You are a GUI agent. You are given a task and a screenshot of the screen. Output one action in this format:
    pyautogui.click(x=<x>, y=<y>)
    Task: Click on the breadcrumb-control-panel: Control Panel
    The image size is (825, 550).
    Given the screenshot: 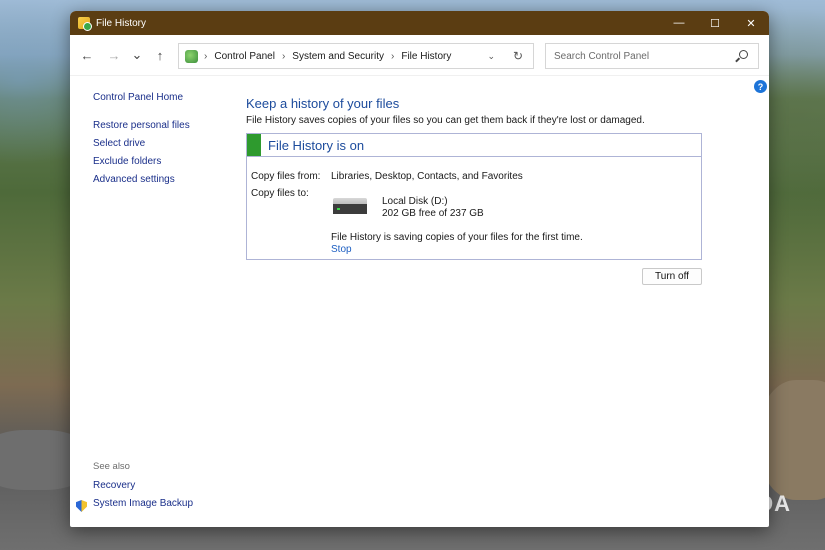 What is the action you would take?
    pyautogui.click(x=244, y=56)
    